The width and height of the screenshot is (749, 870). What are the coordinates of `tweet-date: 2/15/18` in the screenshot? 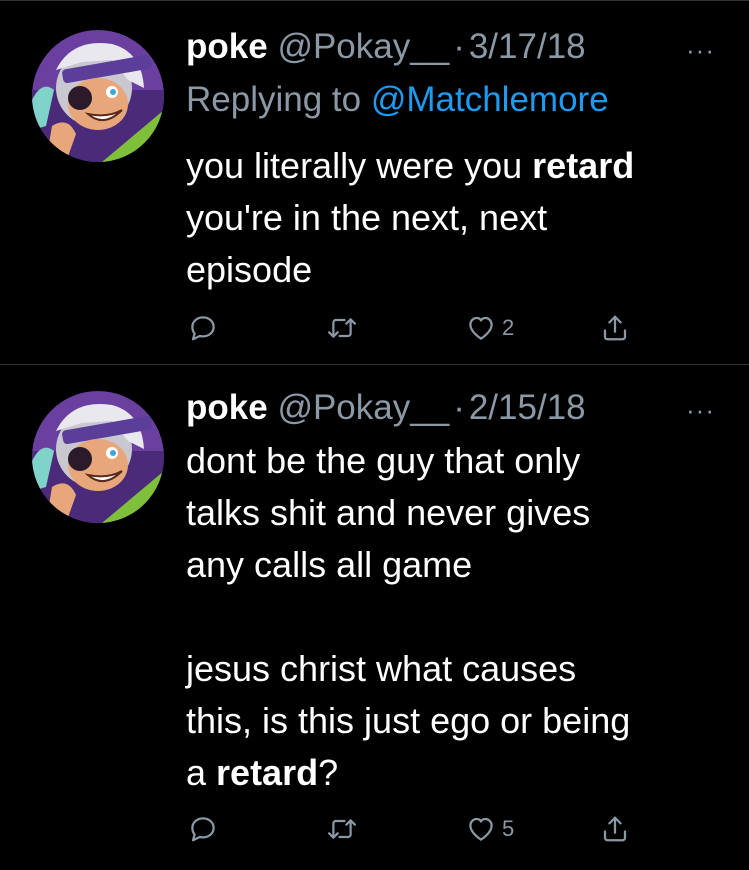 It's located at (527, 407).